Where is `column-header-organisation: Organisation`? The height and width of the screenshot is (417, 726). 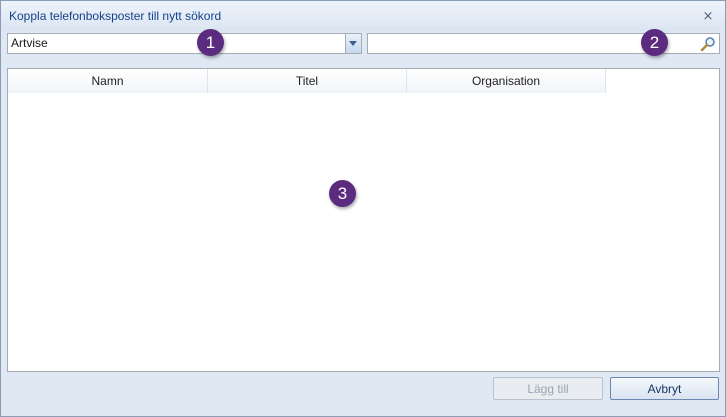 column-header-organisation: Organisation is located at coordinates (506, 81).